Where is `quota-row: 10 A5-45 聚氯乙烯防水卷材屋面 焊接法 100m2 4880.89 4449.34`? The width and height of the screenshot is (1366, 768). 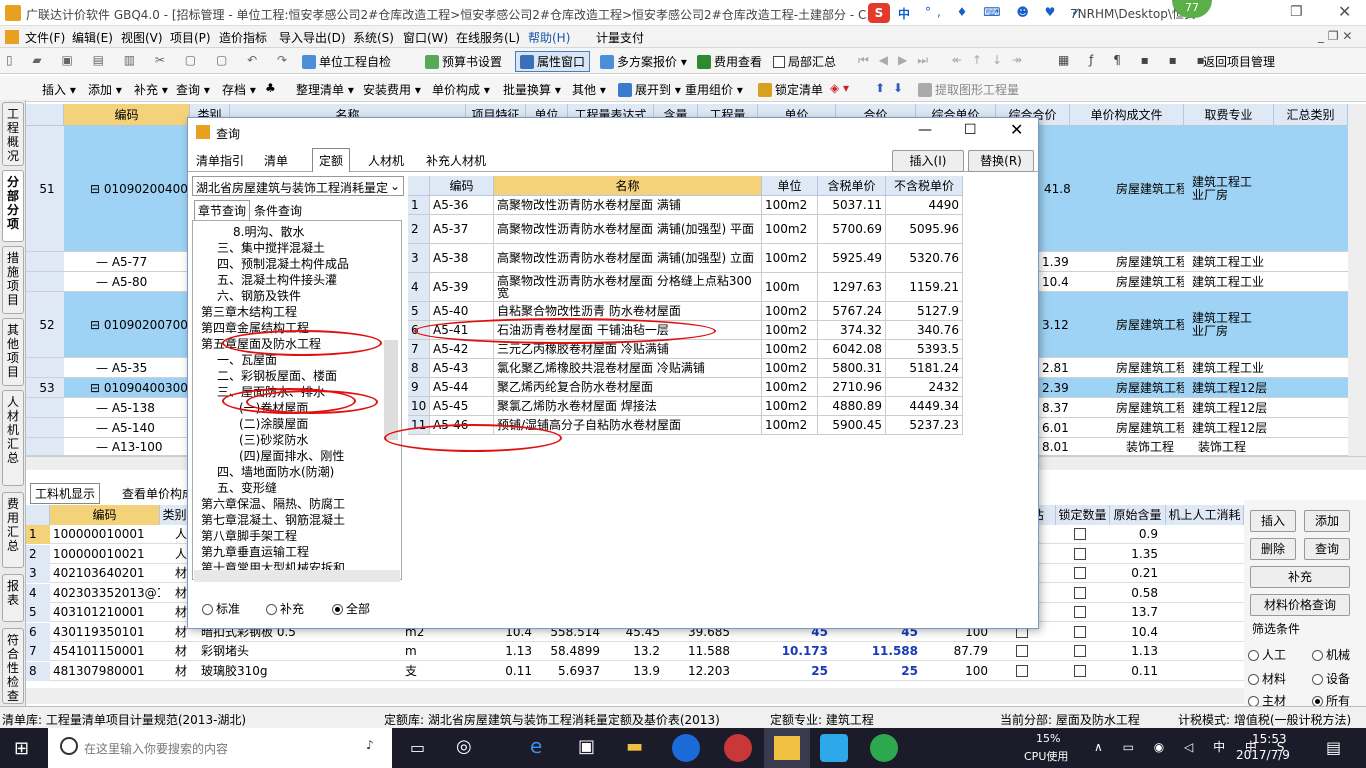
quota-row: 10 A5-45 聚氯乙烯防水卷材屋面 焊接法 100m2 4880.89 4449.34 is located at coordinates (685, 406).